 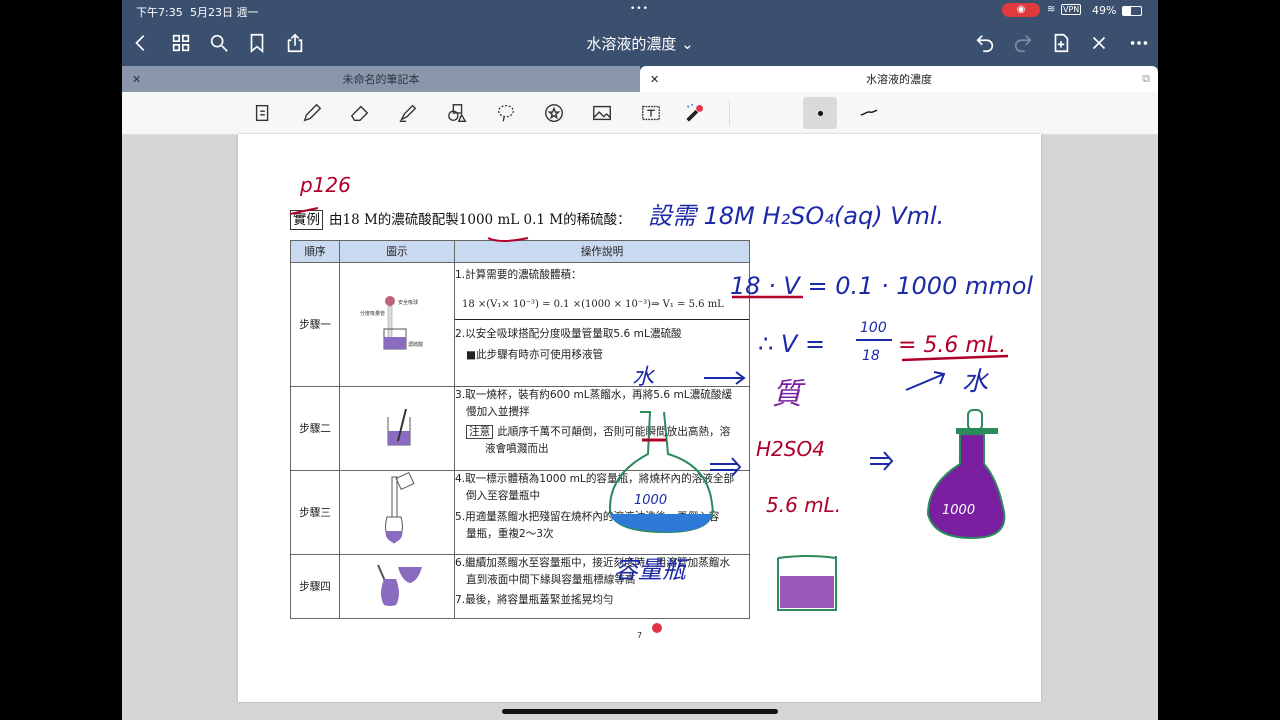 What do you see at coordinates (159, 12) in the screenshot?
I see `status-time: 下午7:35` at bounding box center [159, 12].